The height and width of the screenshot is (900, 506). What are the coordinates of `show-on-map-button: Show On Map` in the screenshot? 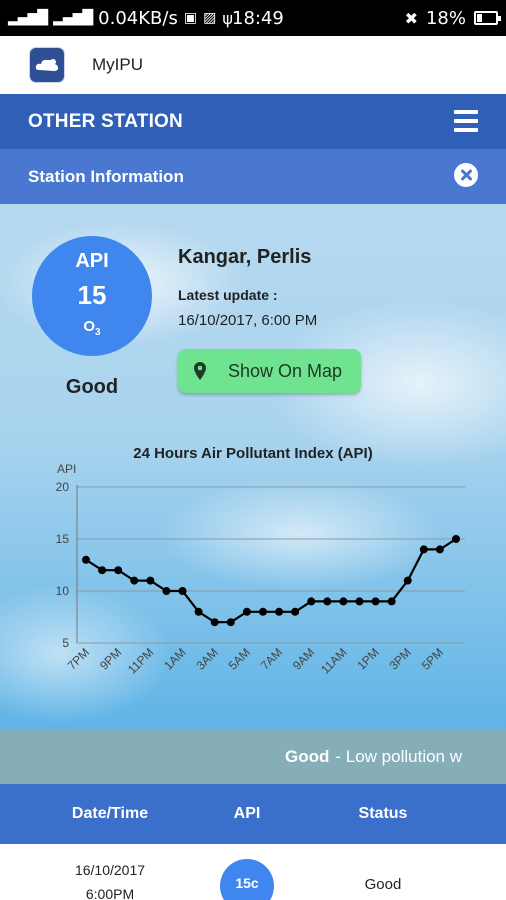 It's located at (269, 371).